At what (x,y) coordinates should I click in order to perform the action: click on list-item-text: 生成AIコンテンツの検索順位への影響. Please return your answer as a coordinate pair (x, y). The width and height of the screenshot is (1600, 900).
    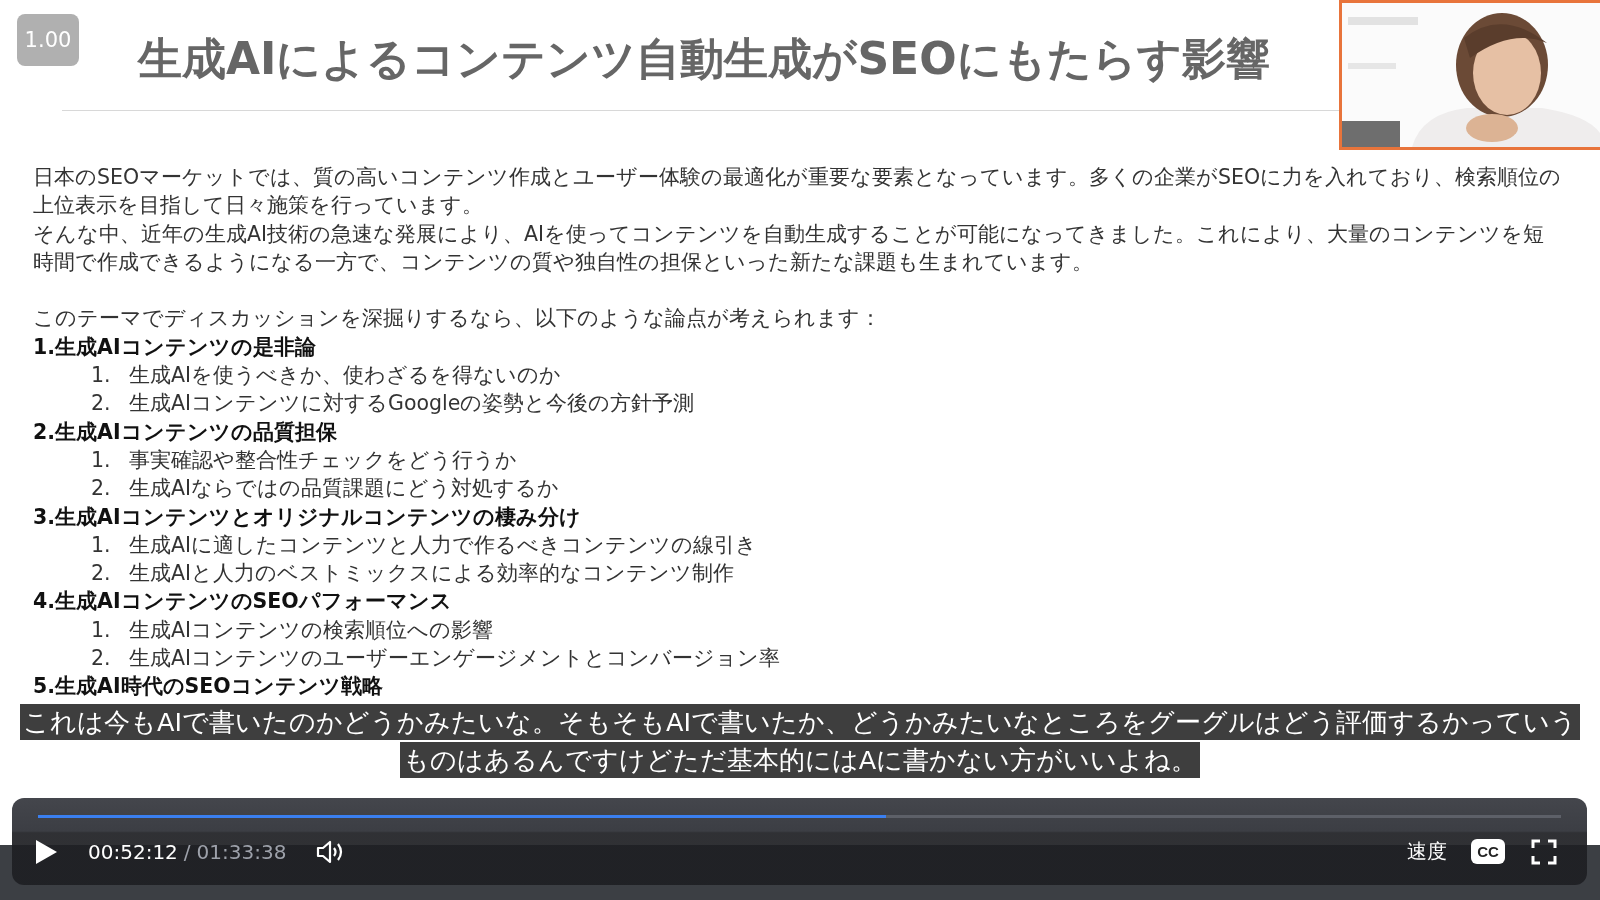
    Looking at the image, I should click on (311, 630).